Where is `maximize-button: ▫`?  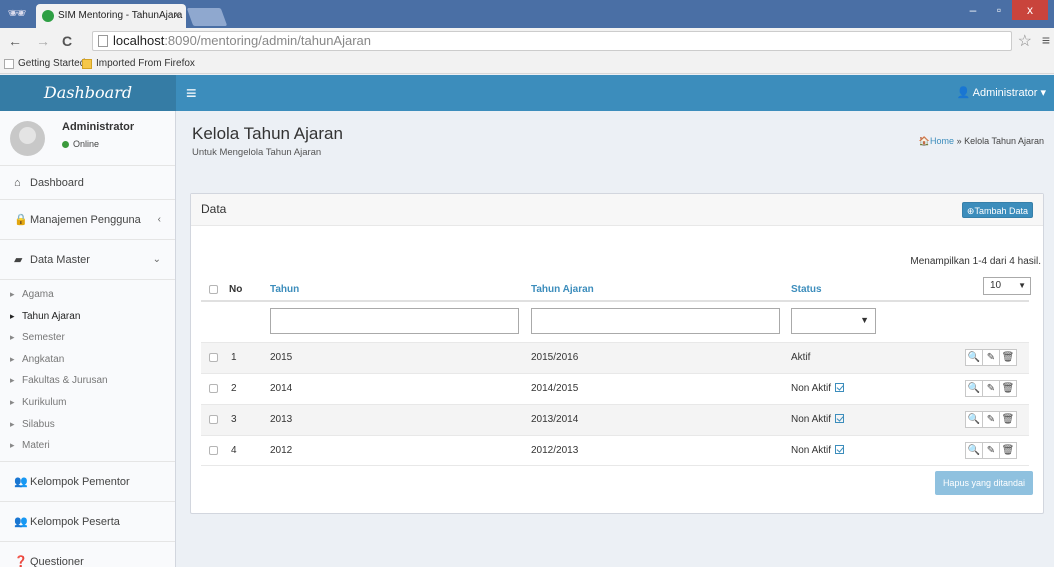 maximize-button: ▫ is located at coordinates (999, 10).